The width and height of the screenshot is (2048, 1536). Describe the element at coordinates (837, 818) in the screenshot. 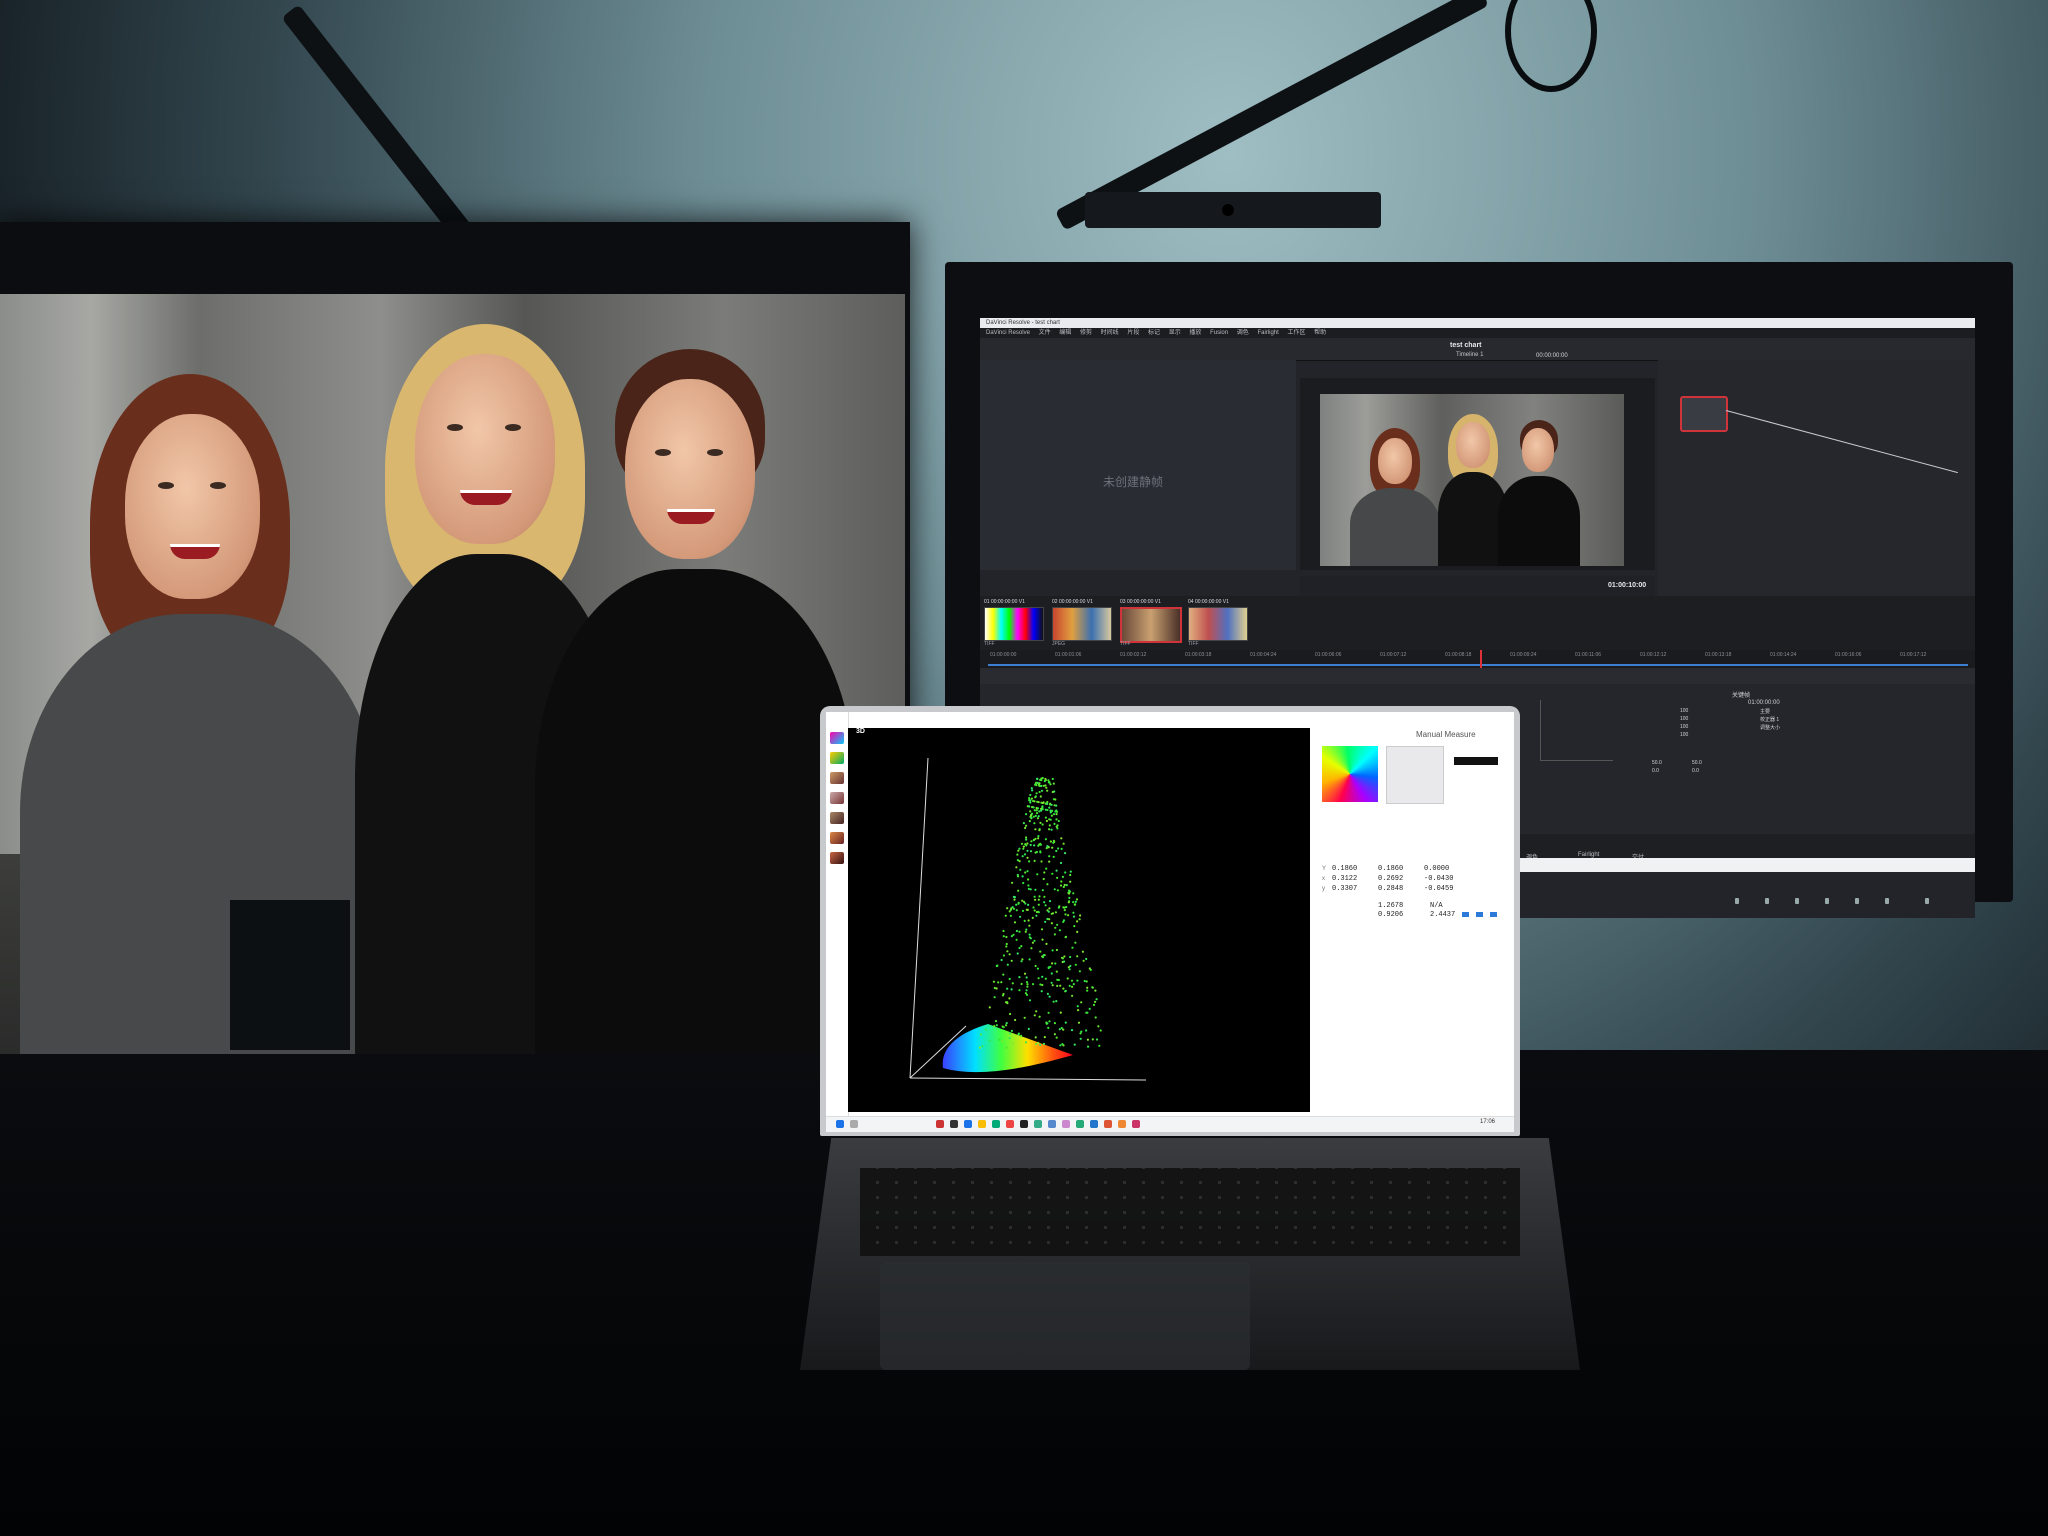

I see `graph-icon` at that location.